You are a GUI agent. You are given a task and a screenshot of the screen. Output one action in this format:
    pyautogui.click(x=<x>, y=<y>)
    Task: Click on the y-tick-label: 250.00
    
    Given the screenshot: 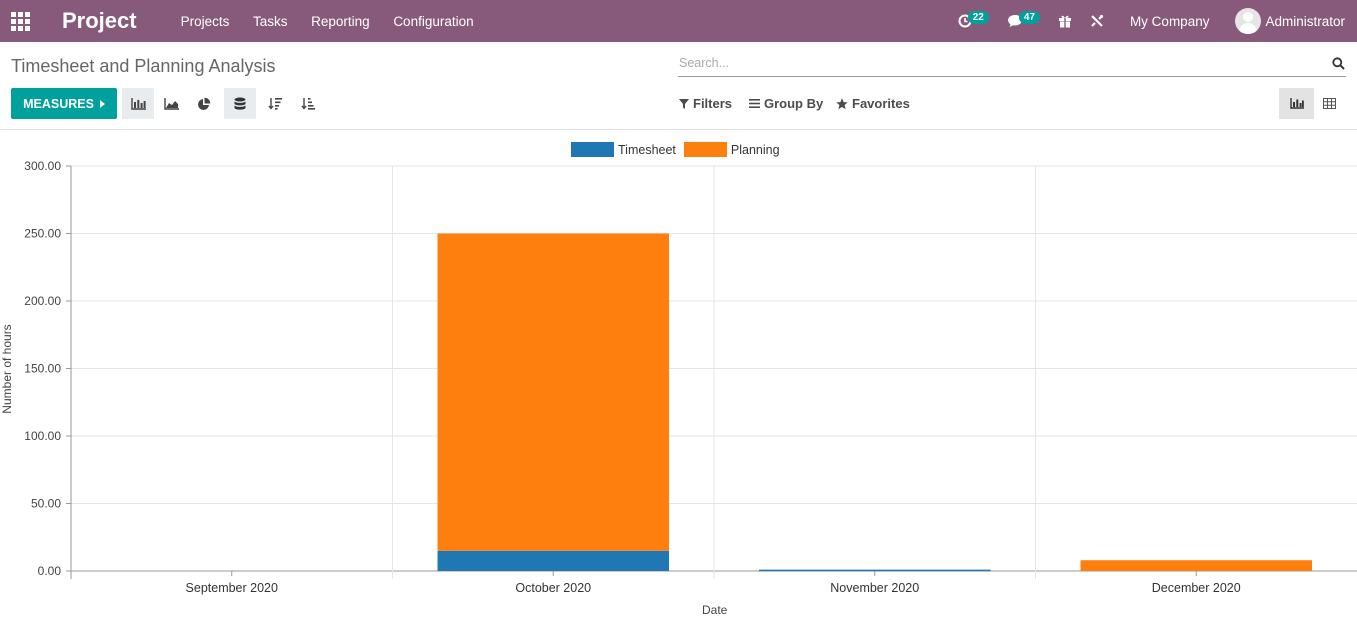 What is the action you would take?
    pyautogui.click(x=42, y=234)
    